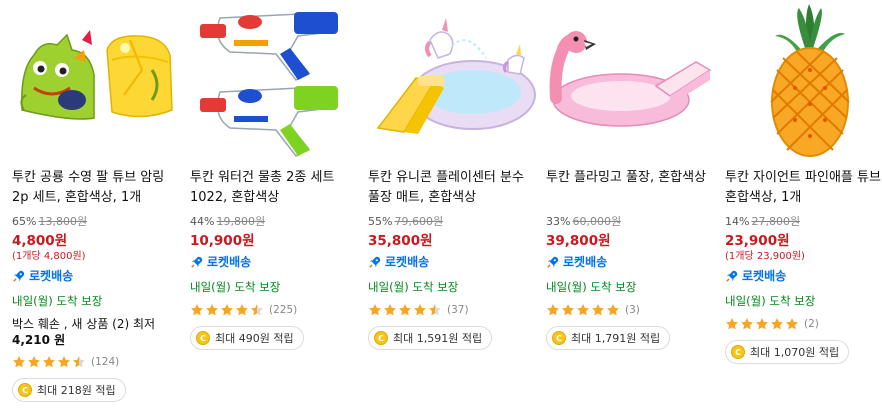 The width and height of the screenshot is (882, 420). Describe the element at coordinates (616, 338) in the screenshot. I see `points-label: 최대 1,791원 적립` at that location.